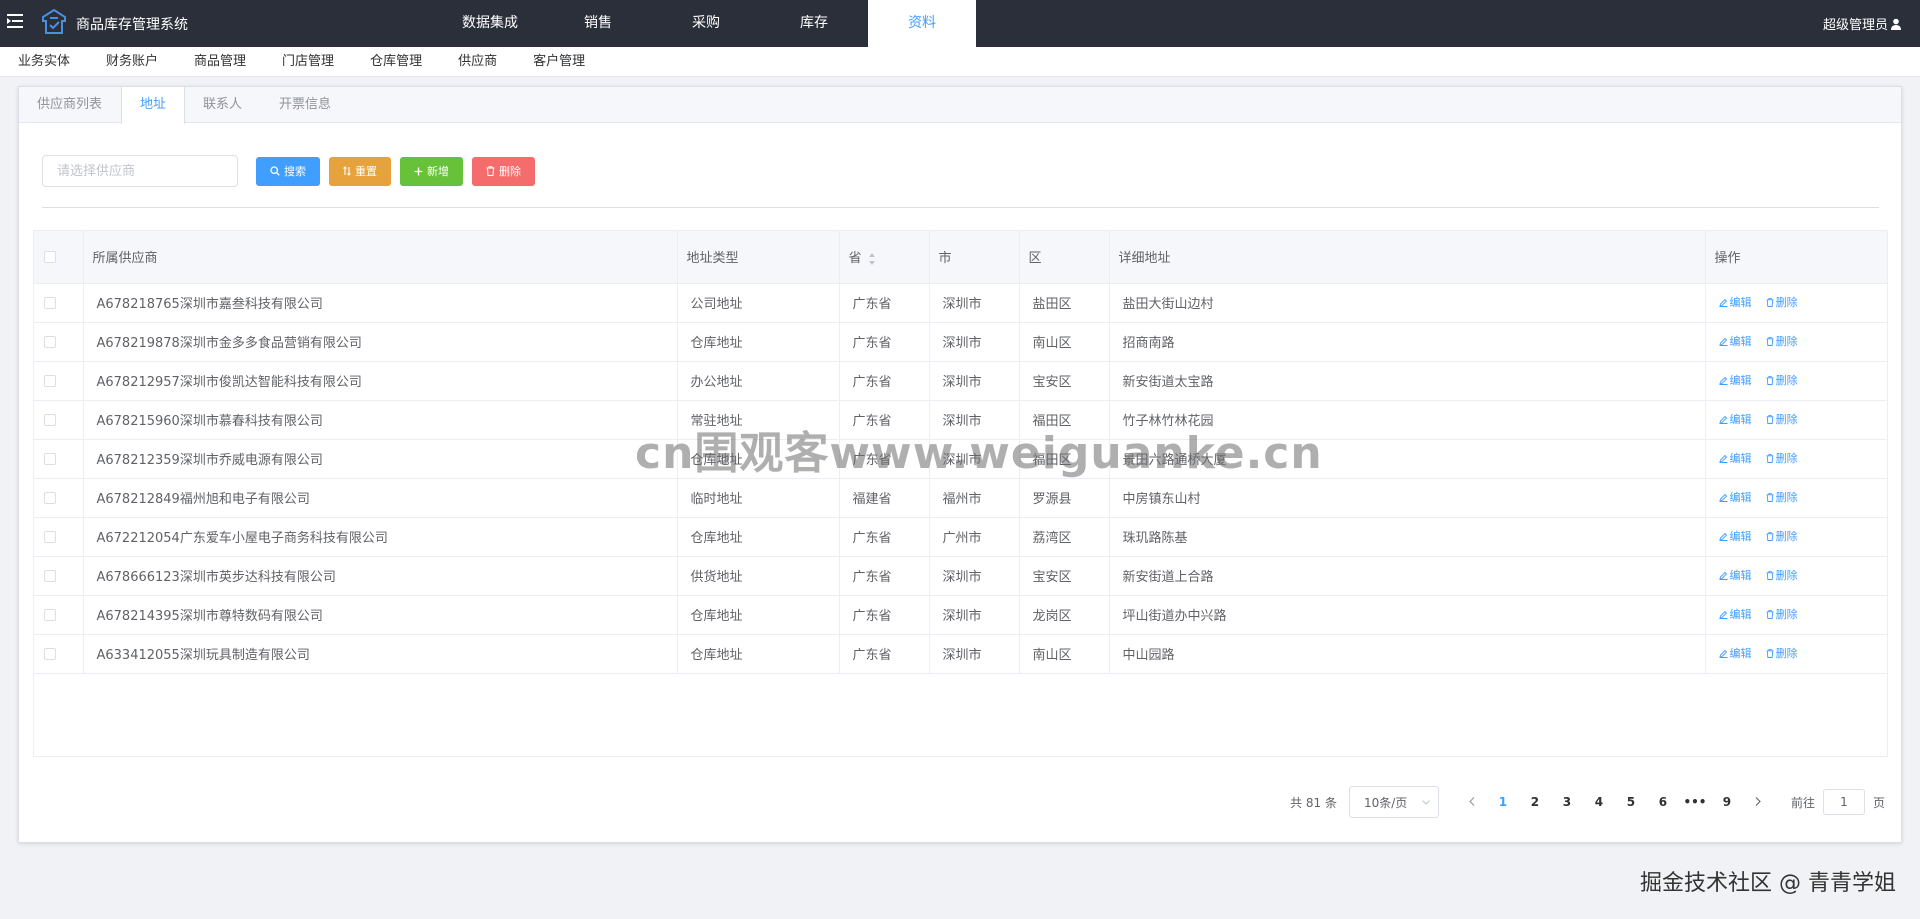  I want to click on page-number: 2, so click(1535, 802).